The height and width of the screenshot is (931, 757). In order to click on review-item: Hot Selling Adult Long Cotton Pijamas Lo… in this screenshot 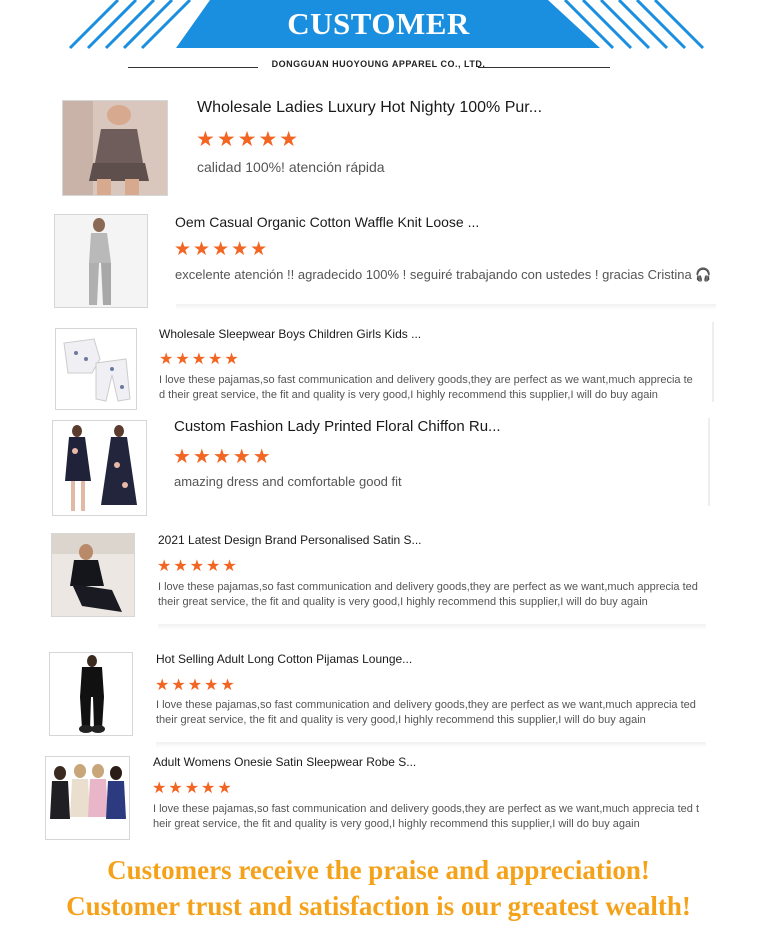, I will do `click(378, 698)`.